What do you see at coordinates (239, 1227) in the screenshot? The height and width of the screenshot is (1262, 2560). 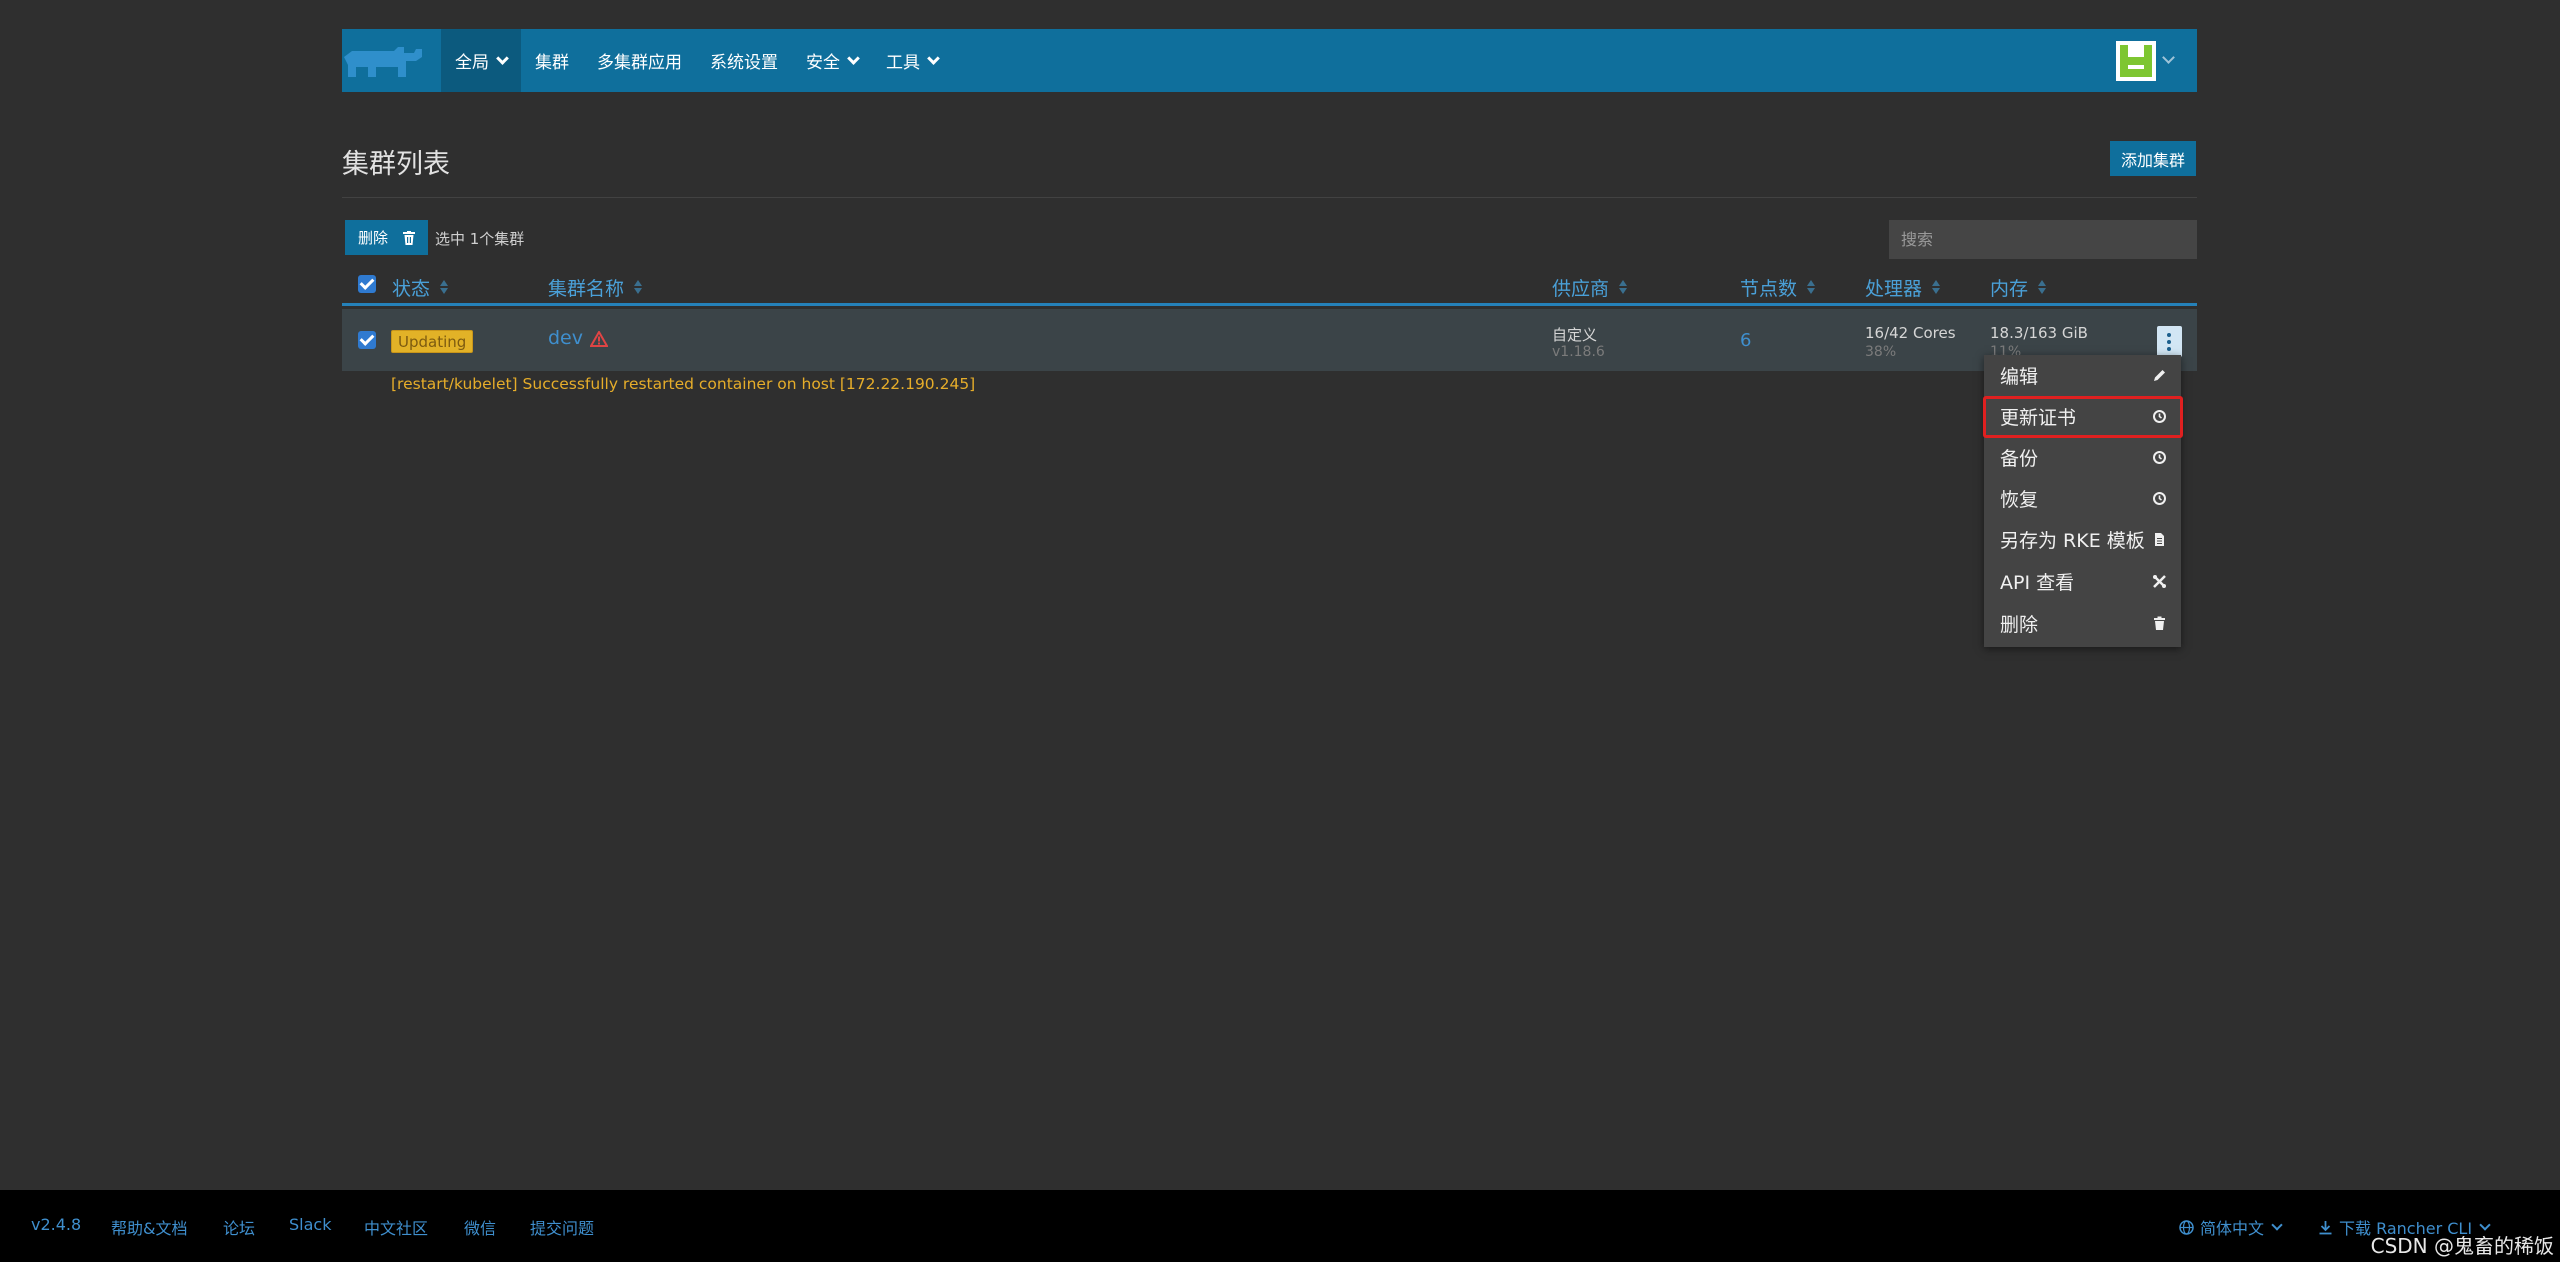 I see `footer-link-forum: 论坛` at bounding box center [239, 1227].